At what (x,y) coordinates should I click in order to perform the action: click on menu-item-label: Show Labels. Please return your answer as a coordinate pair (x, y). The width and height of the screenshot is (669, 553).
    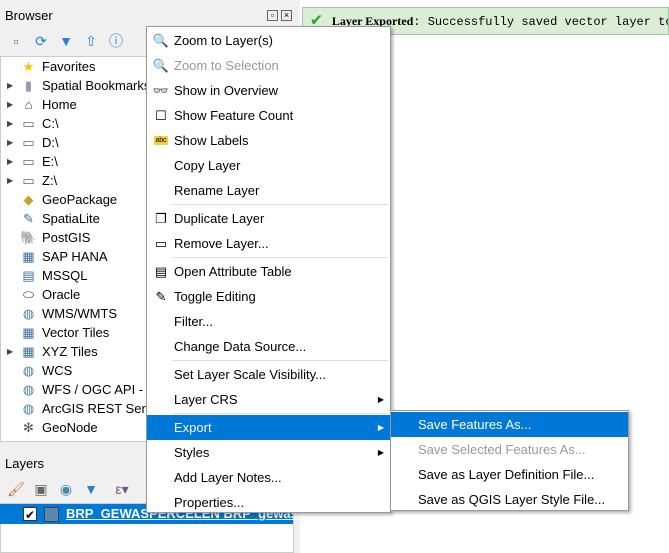
    Looking at the image, I should click on (211, 140).